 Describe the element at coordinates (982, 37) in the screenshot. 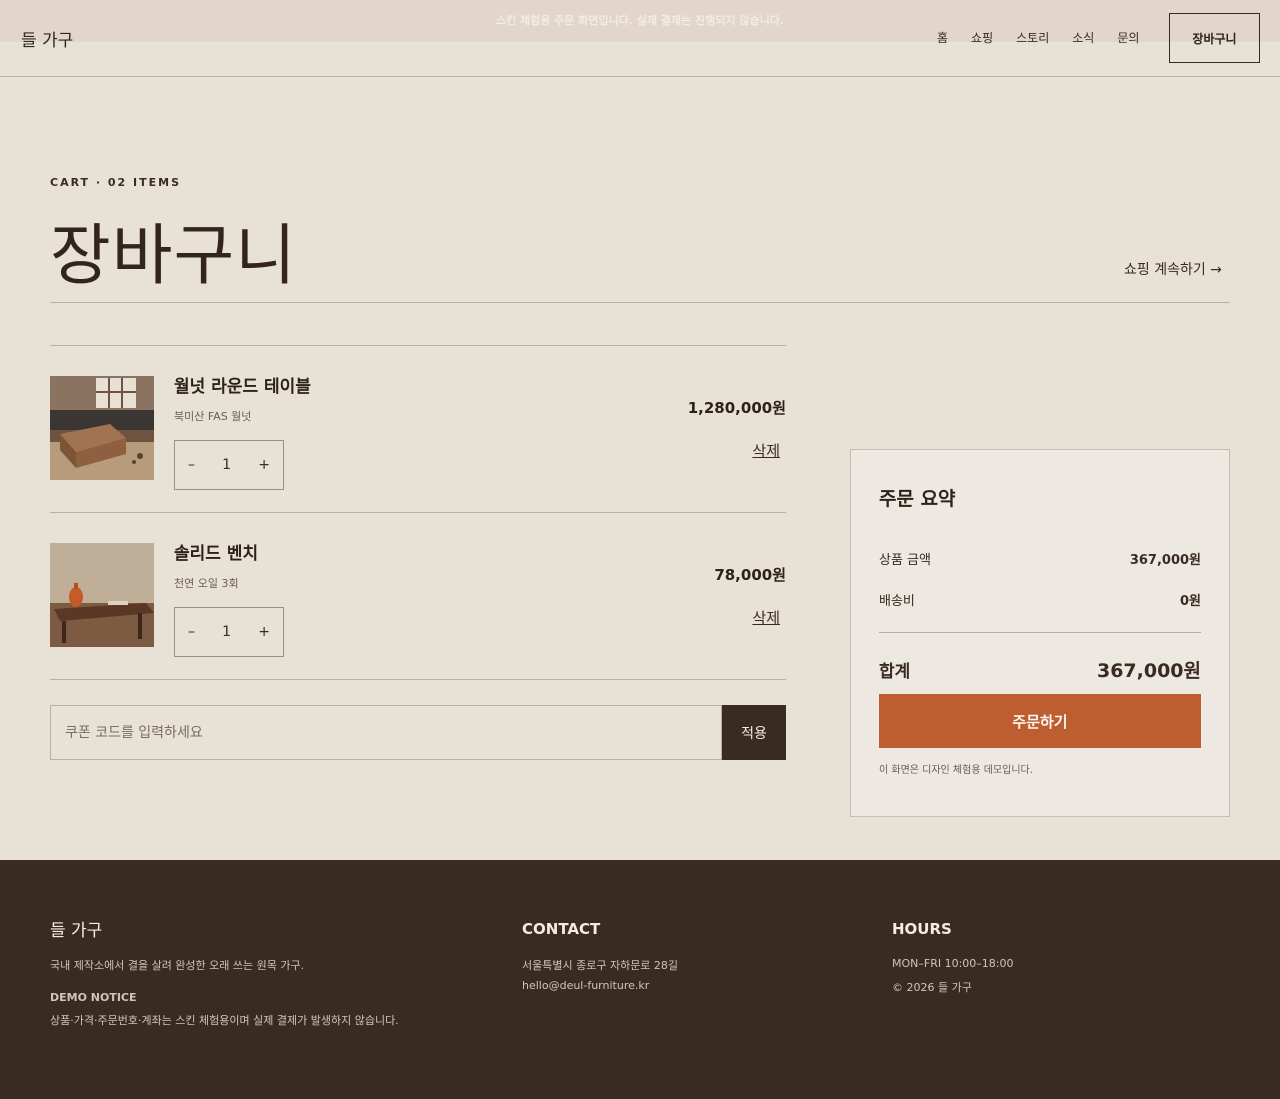

I see `nav-shop: 쇼핑` at that location.